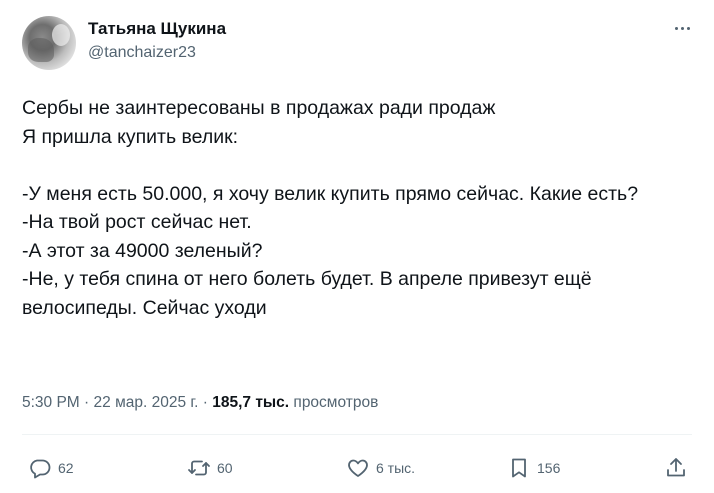 This screenshot has height=493, width=714. What do you see at coordinates (142, 53) in the screenshot?
I see `author-handle: @tanchaizer23` at bounding box center [142, 53].